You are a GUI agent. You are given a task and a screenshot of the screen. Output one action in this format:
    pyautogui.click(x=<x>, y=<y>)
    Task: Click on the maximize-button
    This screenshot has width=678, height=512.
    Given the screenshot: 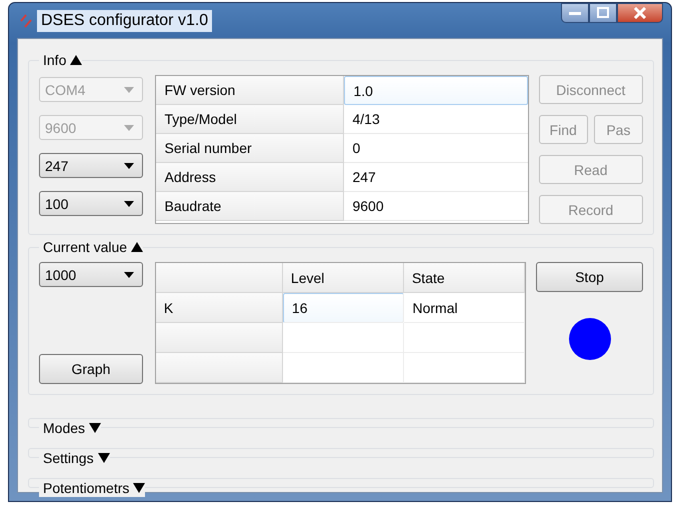 What is the action you would take?
    pyautogui.click(x=603, y=13)
    